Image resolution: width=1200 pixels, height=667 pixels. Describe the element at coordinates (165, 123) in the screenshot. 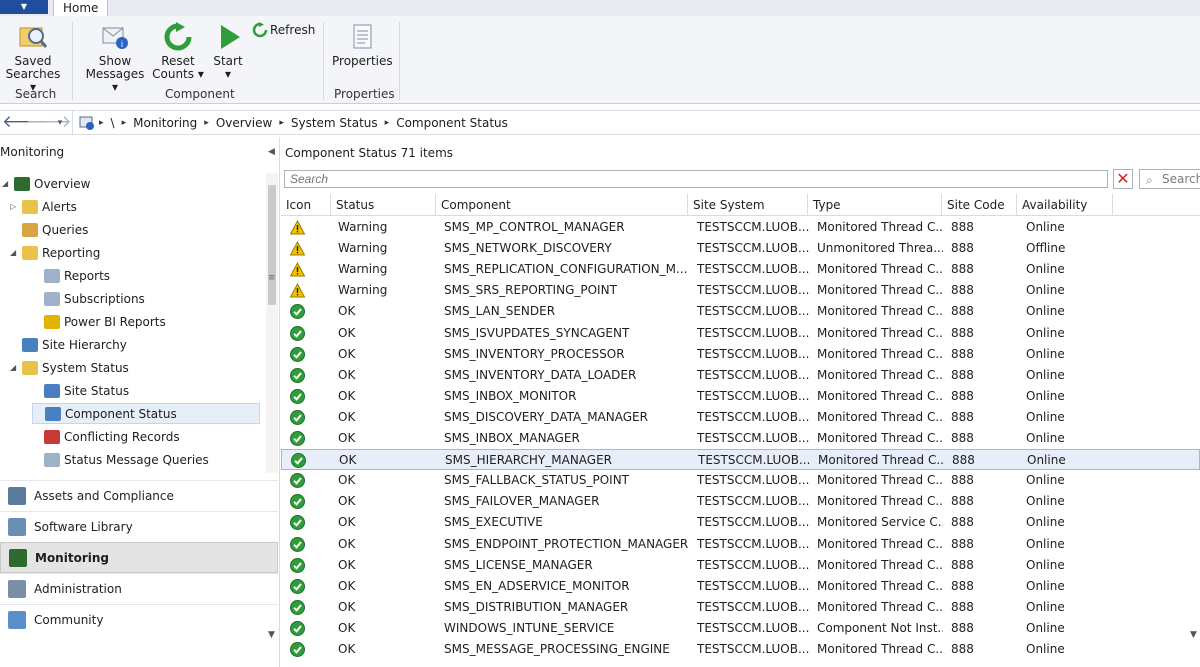

I see `breadcrumb-monitoring: Monitoring` at that location.